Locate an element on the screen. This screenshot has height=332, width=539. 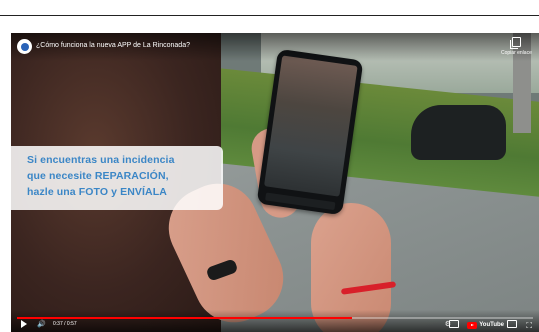
youtube-logo: YouTube is located at coordinates (485, 325).